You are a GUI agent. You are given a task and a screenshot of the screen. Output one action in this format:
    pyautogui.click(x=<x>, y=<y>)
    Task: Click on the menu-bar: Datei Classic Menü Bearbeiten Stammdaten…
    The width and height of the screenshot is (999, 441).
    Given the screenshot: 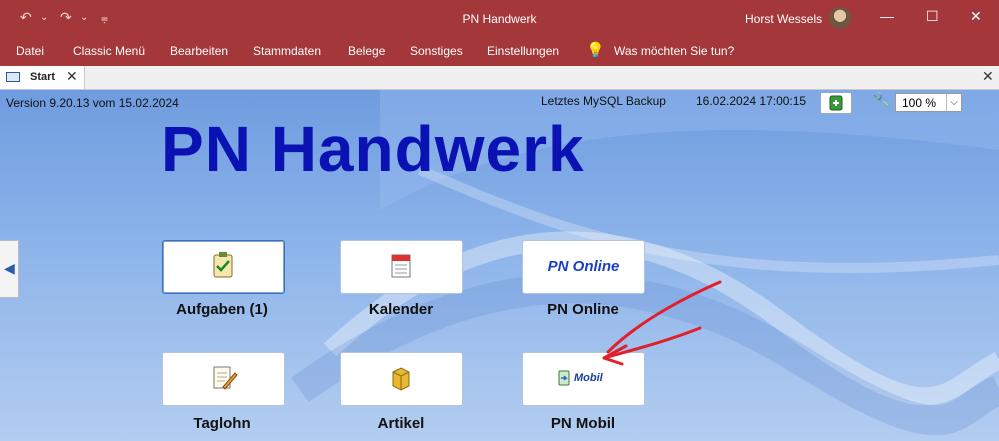 What is the action you would take?
    pyautogui.click(x=499, y=51)
    